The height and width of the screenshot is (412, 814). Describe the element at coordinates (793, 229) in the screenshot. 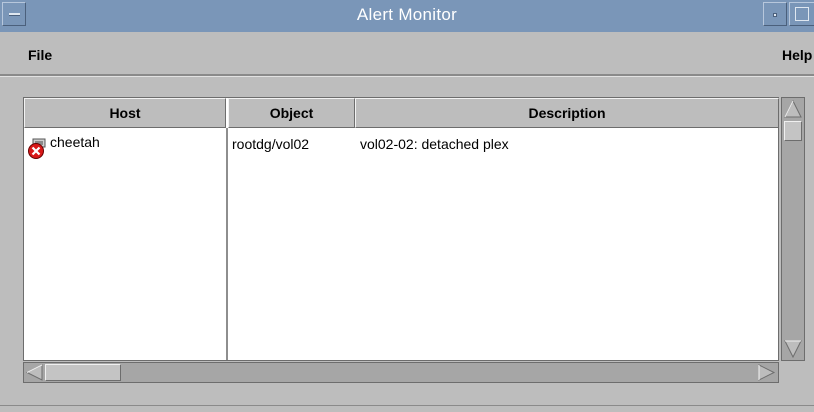

I see `vertical-scrollbar` at that location.